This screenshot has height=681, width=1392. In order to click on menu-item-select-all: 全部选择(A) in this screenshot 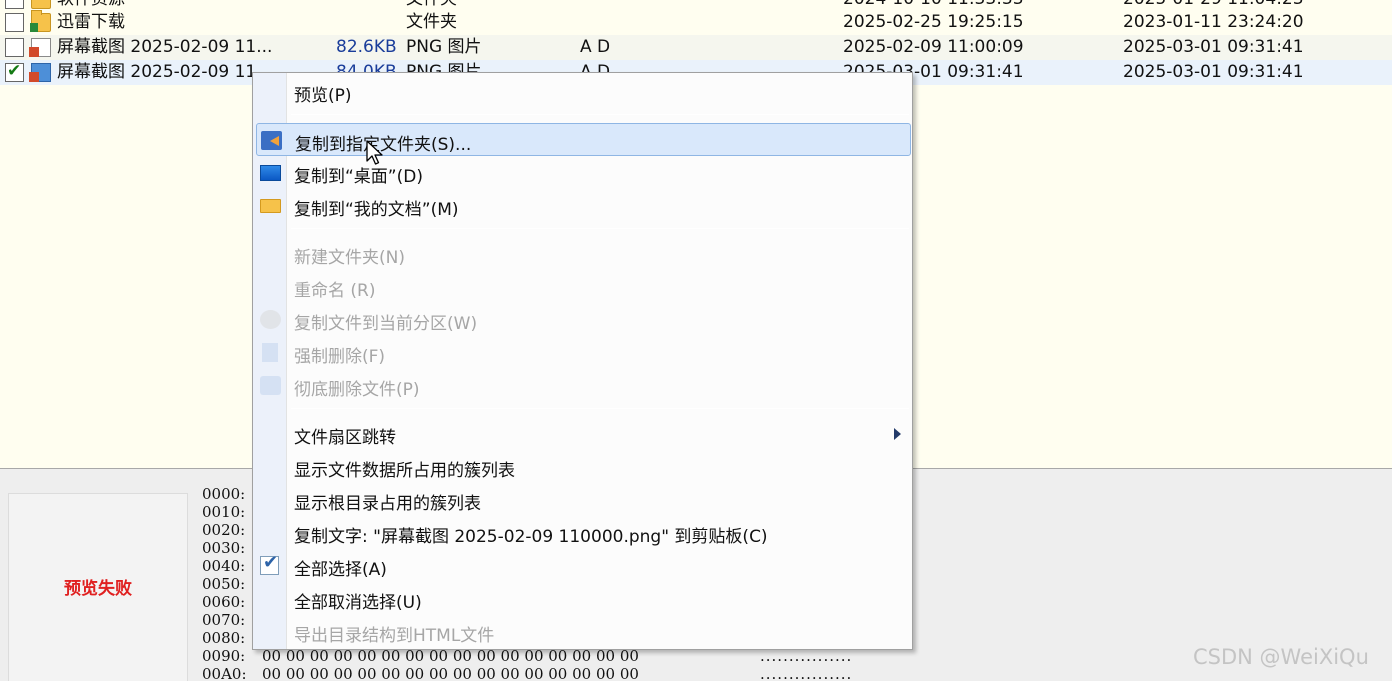, I will do `click(583, 565)`.